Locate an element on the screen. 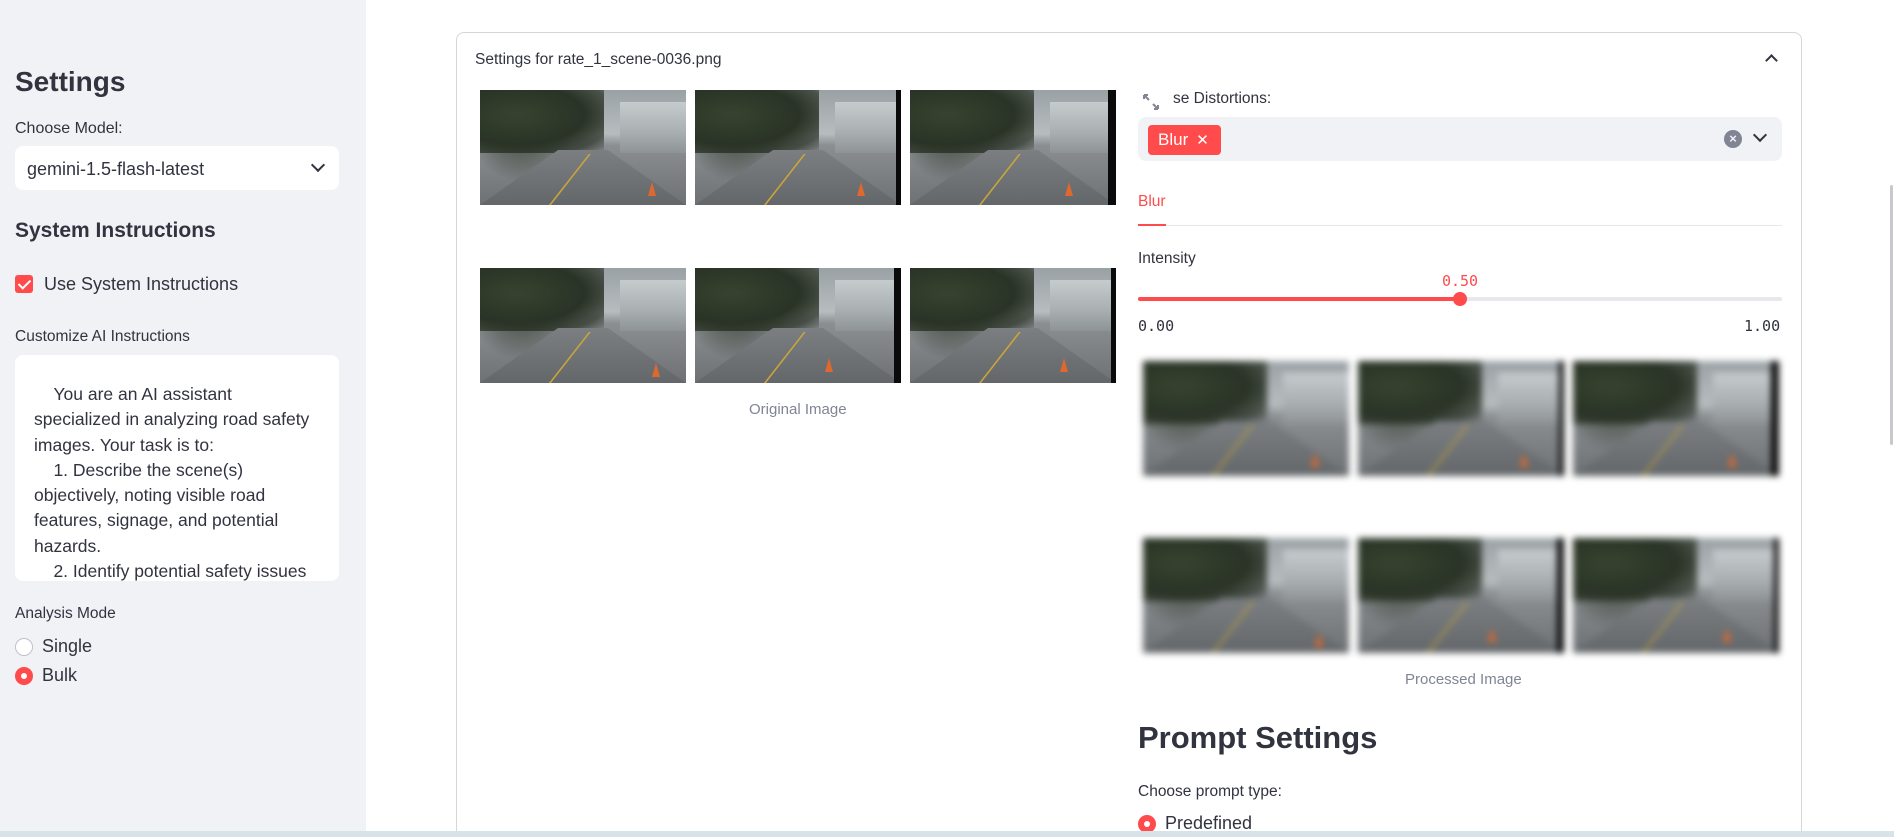 Image resolution: width=1894 pixels, height=837 pixels. bottom-strip is located at coordinates (947, 834).